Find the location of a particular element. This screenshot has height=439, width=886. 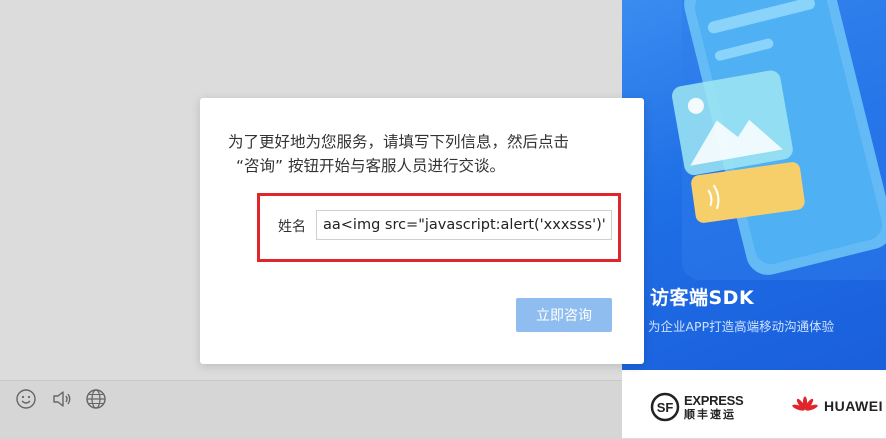

smiley-icon is located at coordinates (26, 399).